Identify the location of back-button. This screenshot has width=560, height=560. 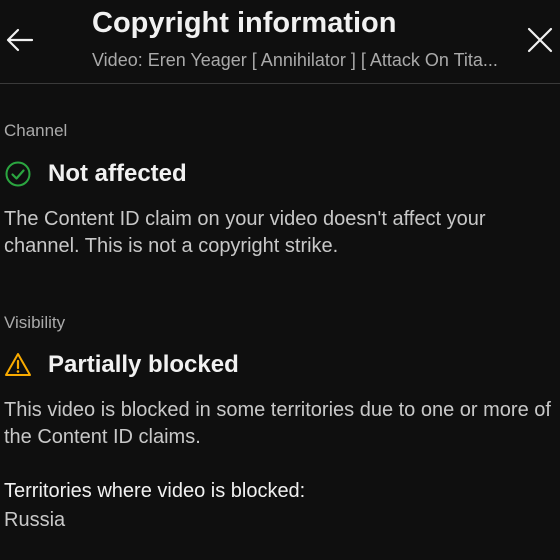
(20, 40).